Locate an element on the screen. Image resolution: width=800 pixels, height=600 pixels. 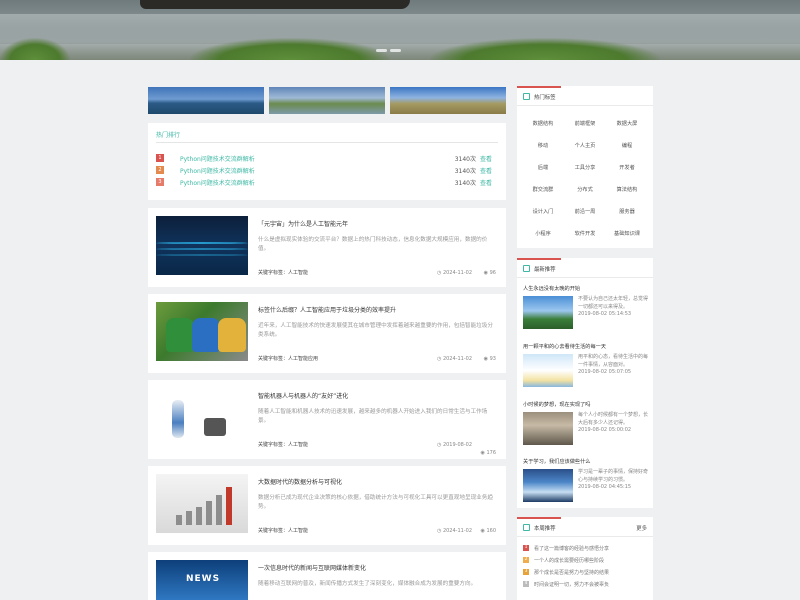
article-thumbnail: NEWS is located at coordinates (202, 580).